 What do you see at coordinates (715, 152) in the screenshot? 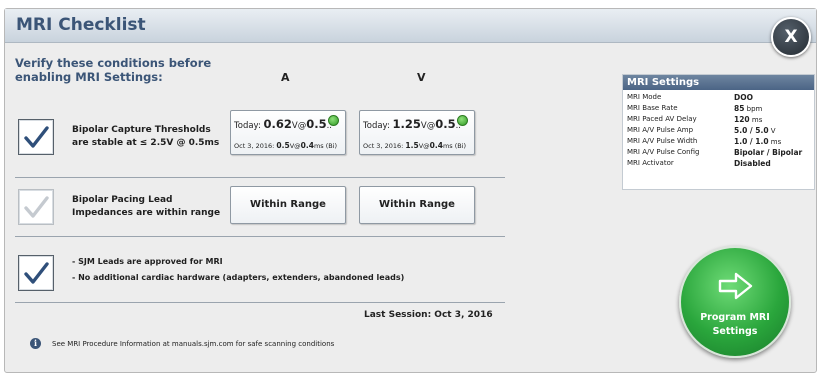
I see `setting-row: MRI A/V Pulse Config Bipolar / Bipolar` at bounding box center [715, 152].